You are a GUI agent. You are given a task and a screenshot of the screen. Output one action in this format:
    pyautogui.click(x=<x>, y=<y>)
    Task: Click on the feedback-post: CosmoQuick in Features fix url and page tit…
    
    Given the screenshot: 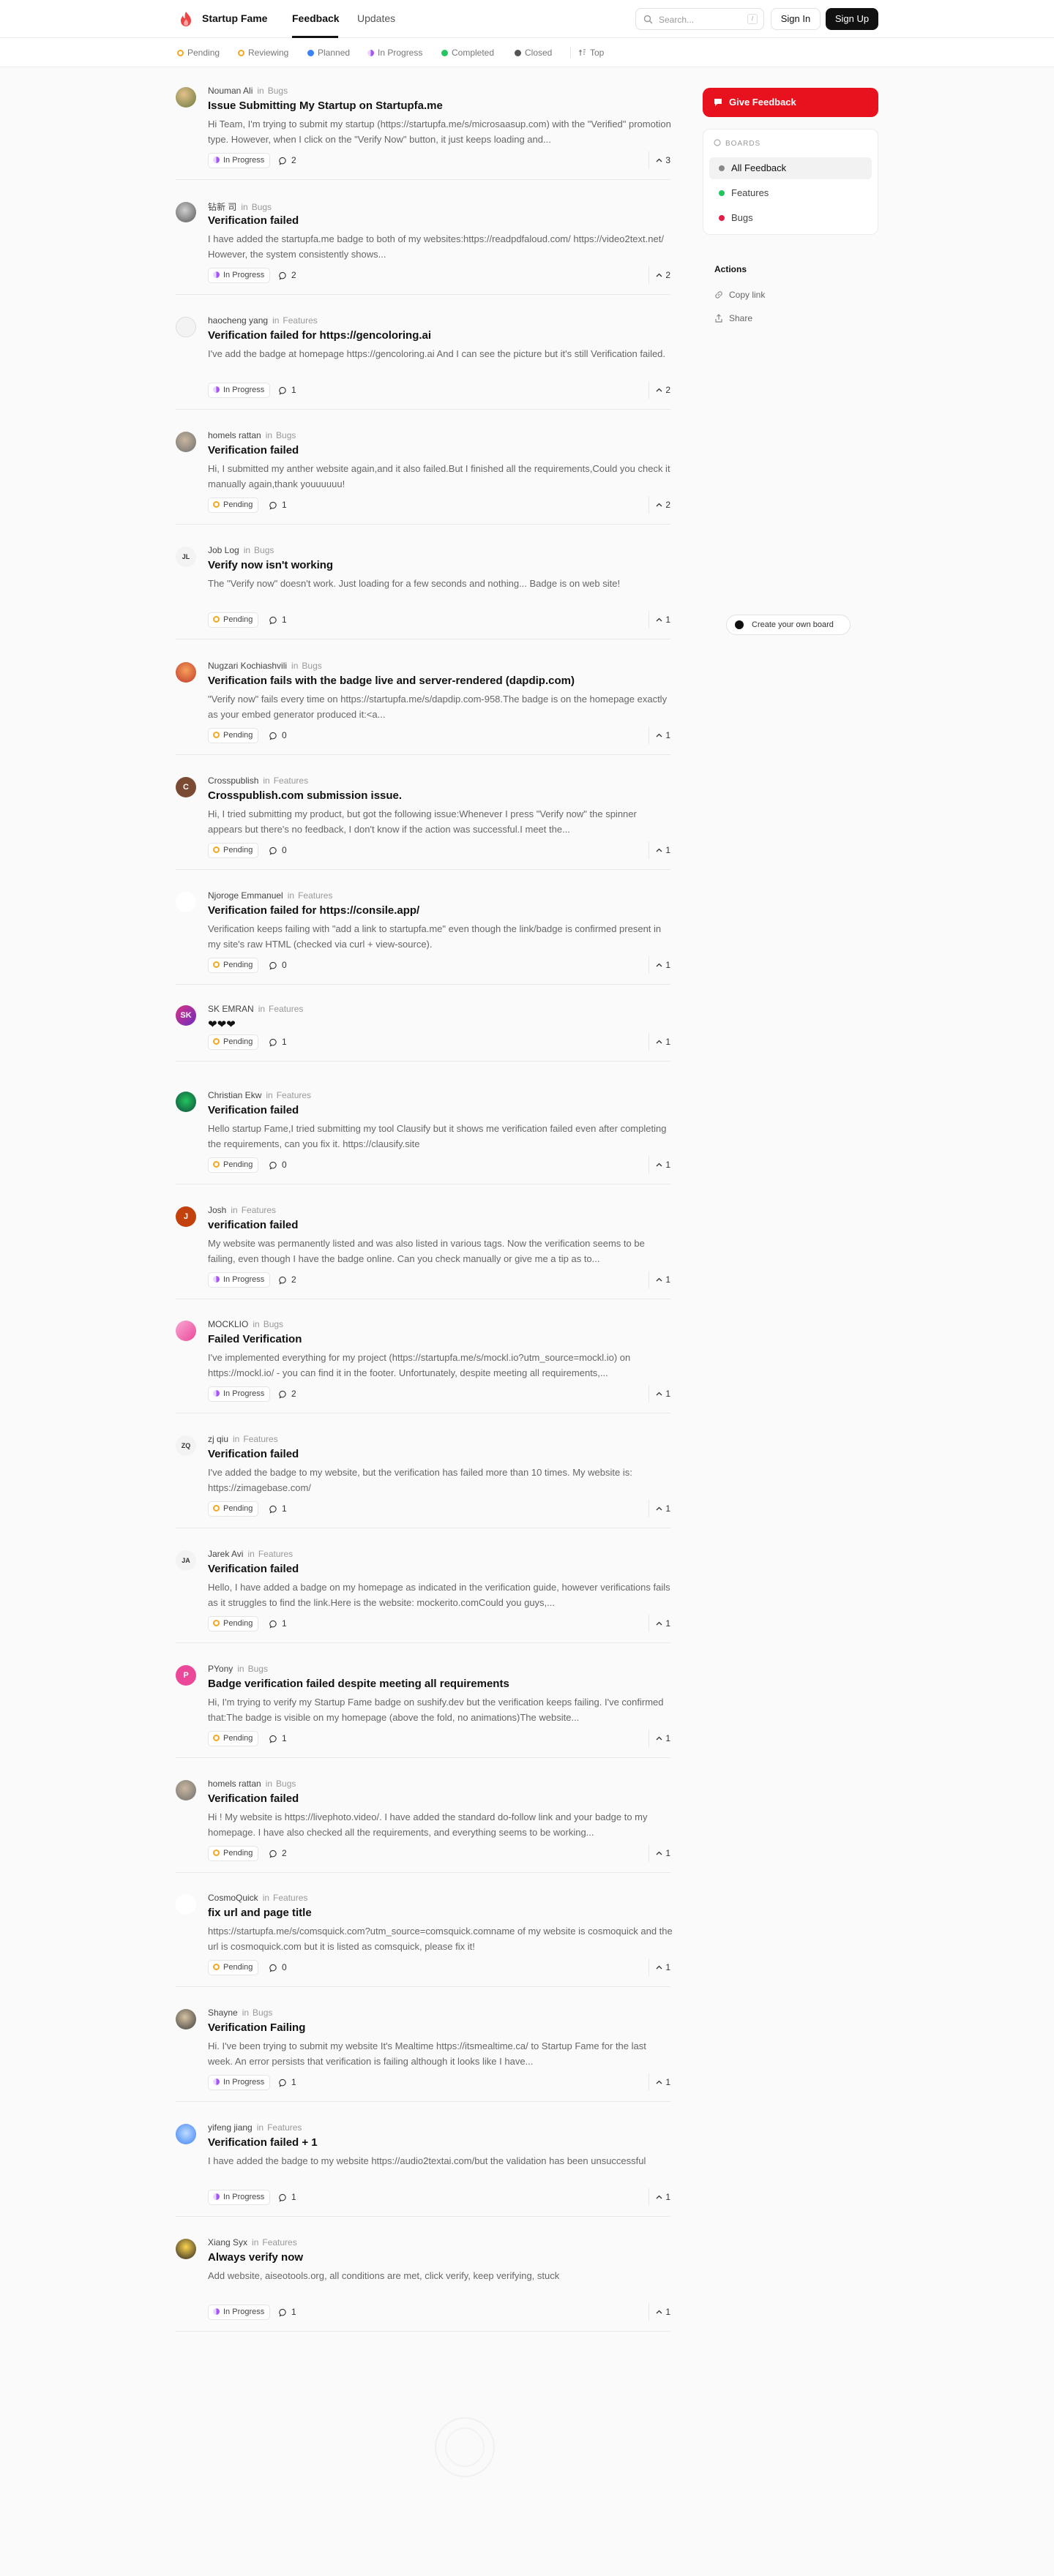 What is the action you would take?
    pyautogui.click(x=424, y=1940)
    